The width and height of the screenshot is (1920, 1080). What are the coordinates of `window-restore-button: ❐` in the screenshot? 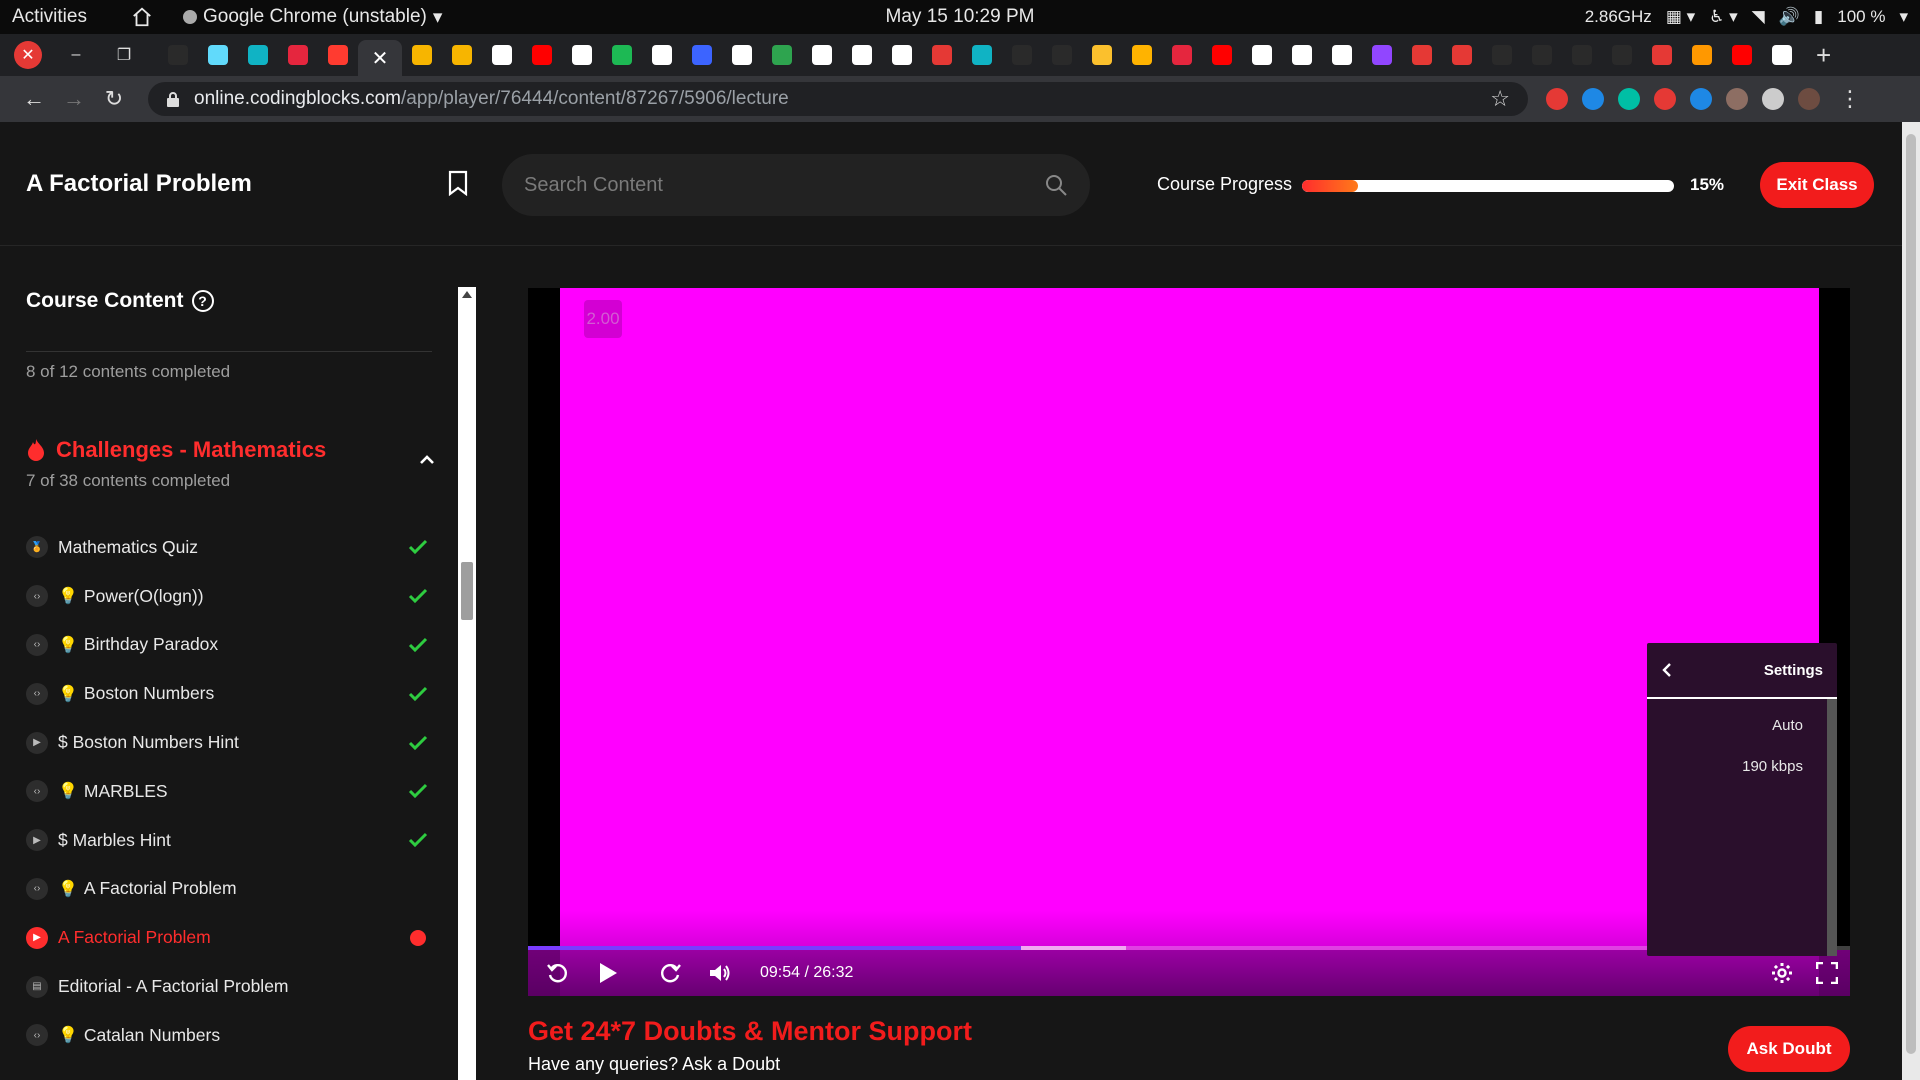 It's located at (124, 55).